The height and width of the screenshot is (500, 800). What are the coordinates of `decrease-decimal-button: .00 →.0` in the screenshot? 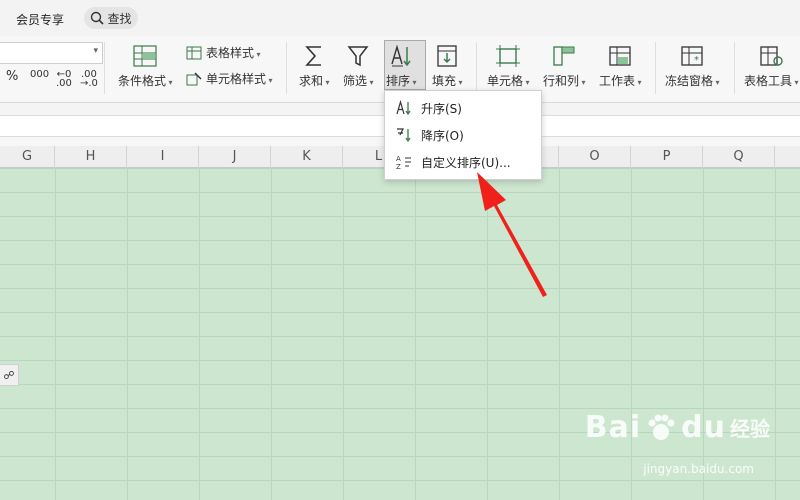 It's located at (89, 79).